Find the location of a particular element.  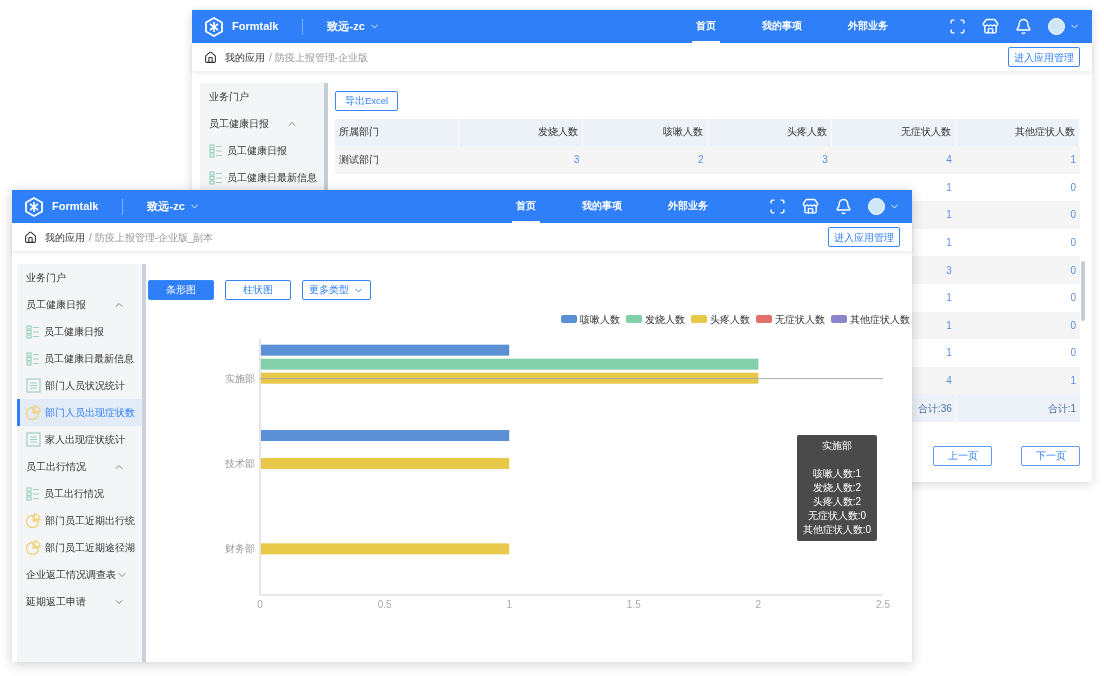

tick-label: 0.5 is located at coordinates (384, 604).